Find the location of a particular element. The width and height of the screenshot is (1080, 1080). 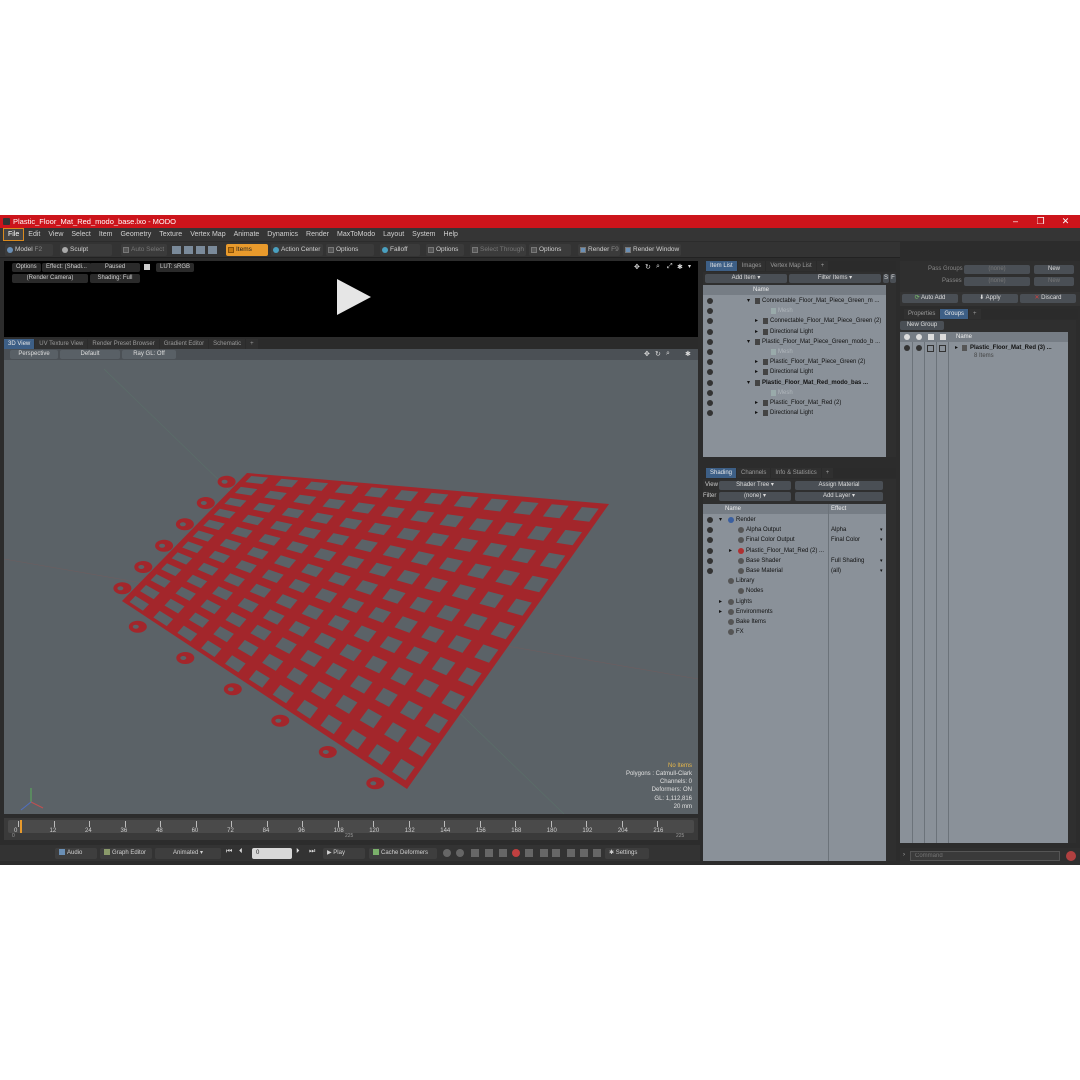

shader-tree-row: Library is located at coordinates (794, 581).